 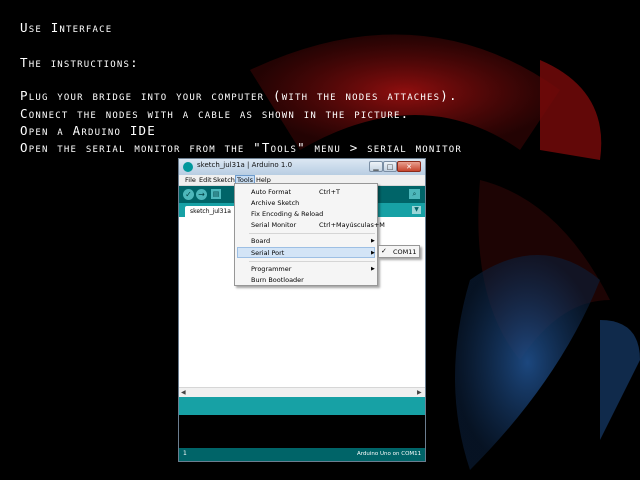 What do you see at coordinates (302, 406) in the screenshot?
I see `status-bar` at bounding box center [302, 406].